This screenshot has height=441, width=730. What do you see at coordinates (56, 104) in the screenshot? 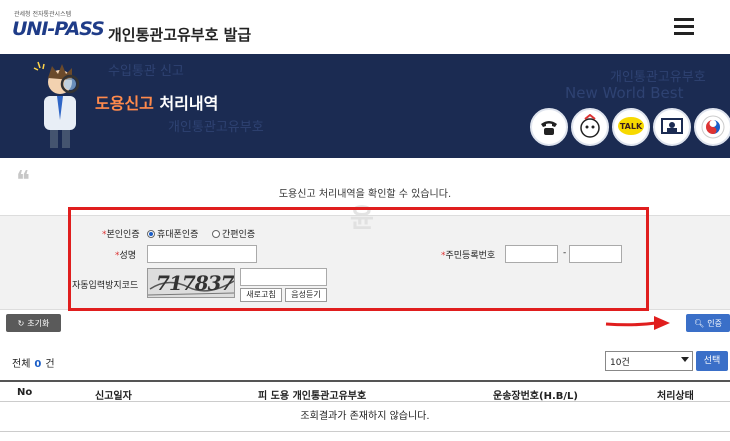
I see `character-illustration` at bounding box center [56, 104].